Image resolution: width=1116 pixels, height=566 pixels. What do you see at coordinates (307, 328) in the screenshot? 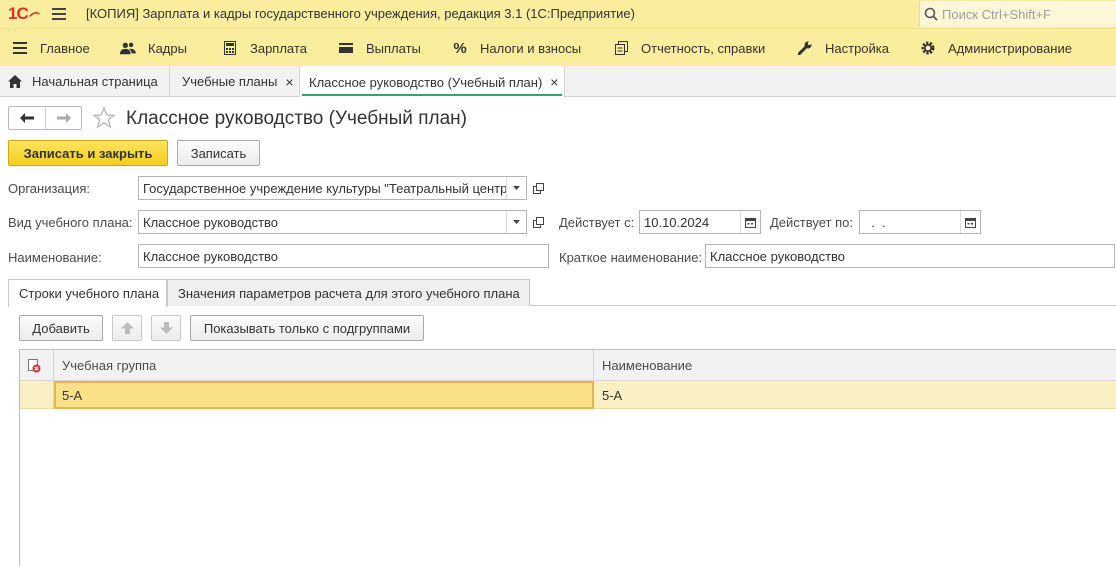
I see `show-subgroups-only-button: Показывать только с подгруппами` at bounding box center [307, 328].